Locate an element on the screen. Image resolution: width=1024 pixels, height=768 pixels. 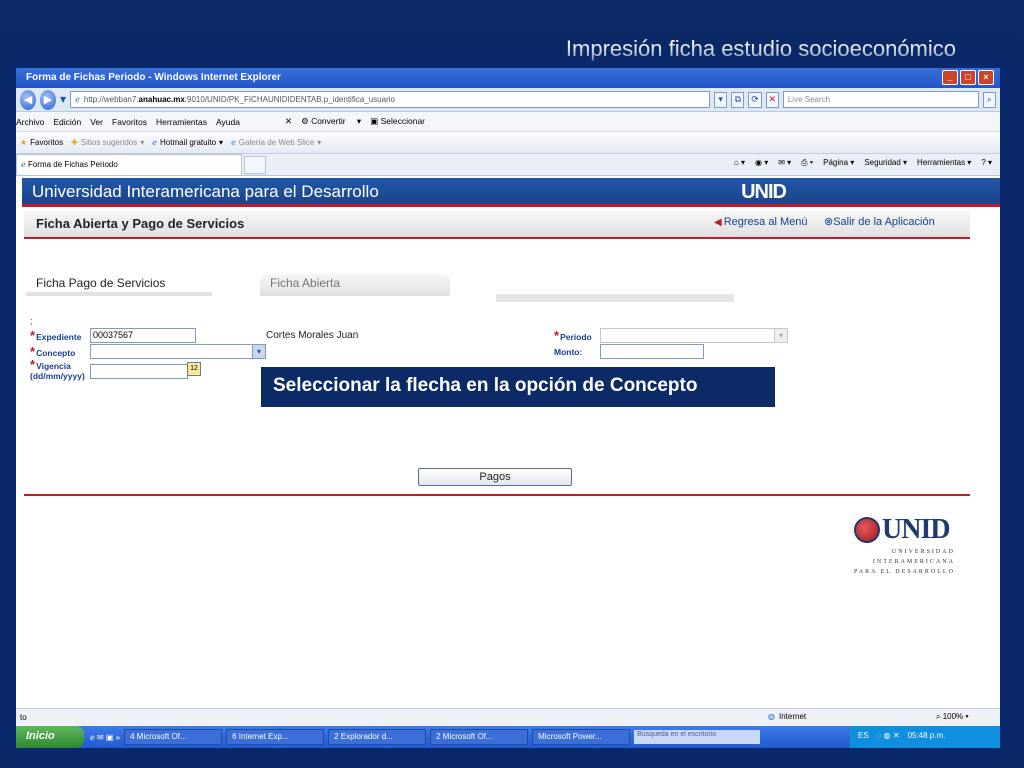
stop-icon: ✕ is located at coordinates (772, 99).